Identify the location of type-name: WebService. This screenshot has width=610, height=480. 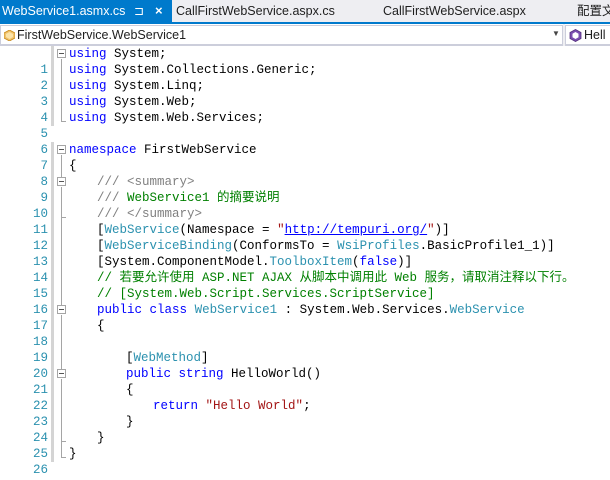
(487, 310).